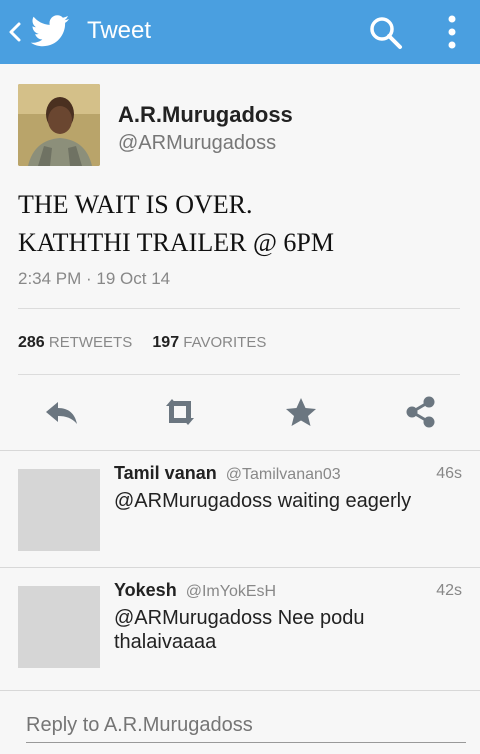  I want to click on app-top-bar: Tweet, so click(240, 32).